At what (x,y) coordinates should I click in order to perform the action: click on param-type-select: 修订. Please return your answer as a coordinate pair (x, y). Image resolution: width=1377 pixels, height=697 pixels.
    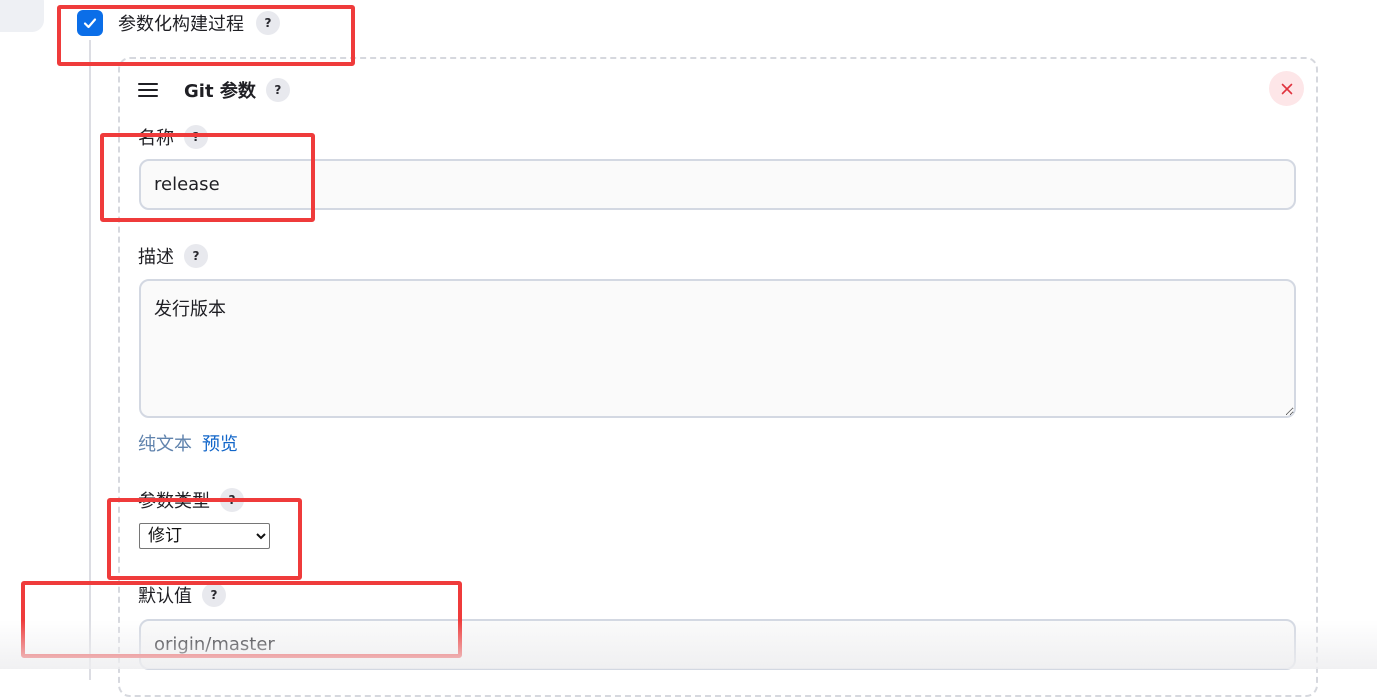
    Looking at the image, I should click on (204, 536).